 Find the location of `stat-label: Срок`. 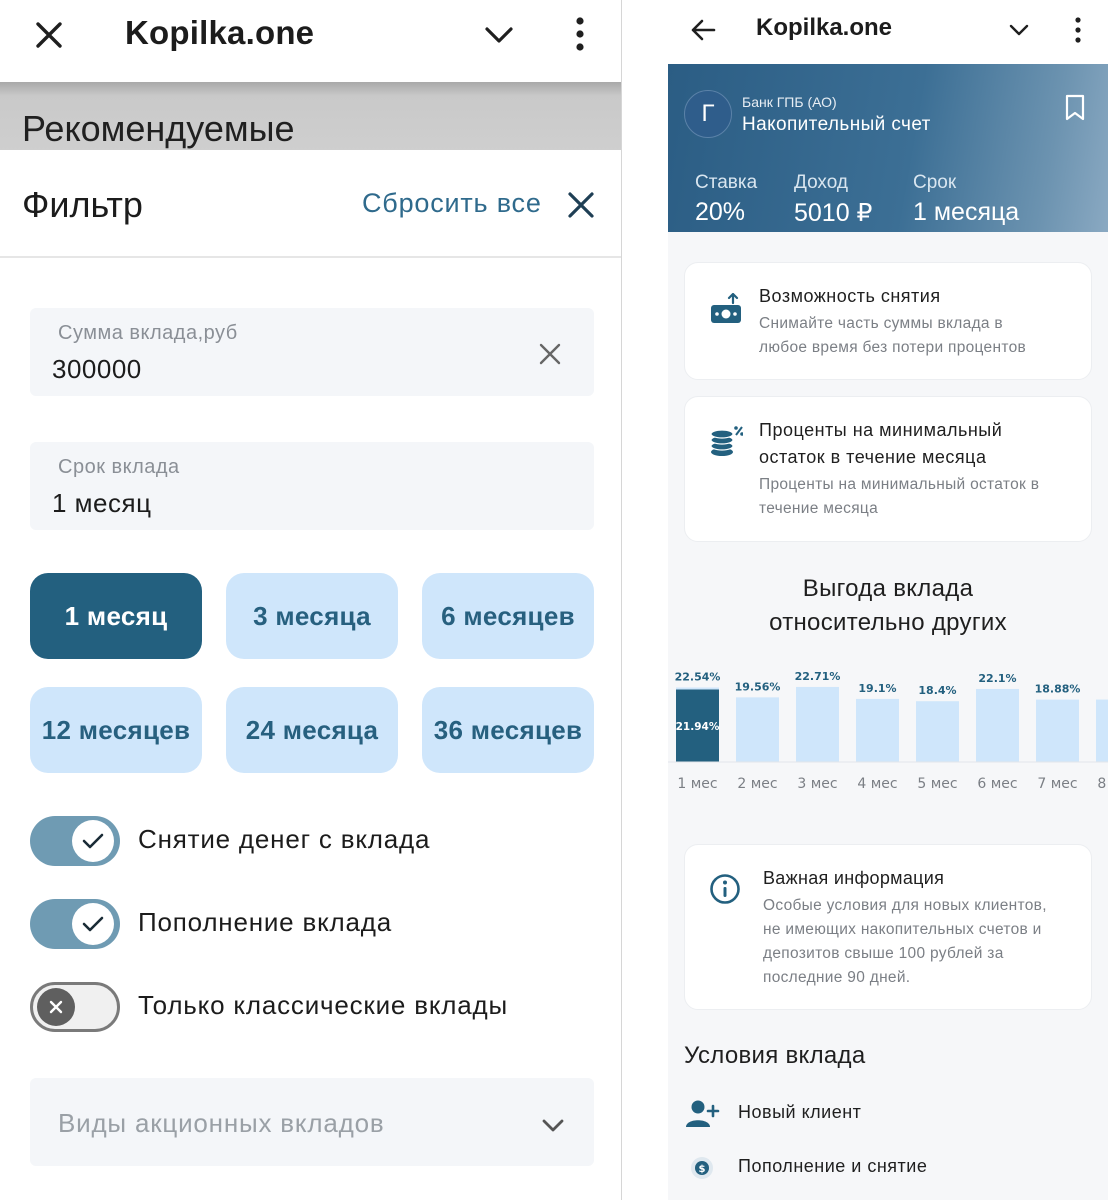

stat-label: Срок is located at coordinates (935, 182).